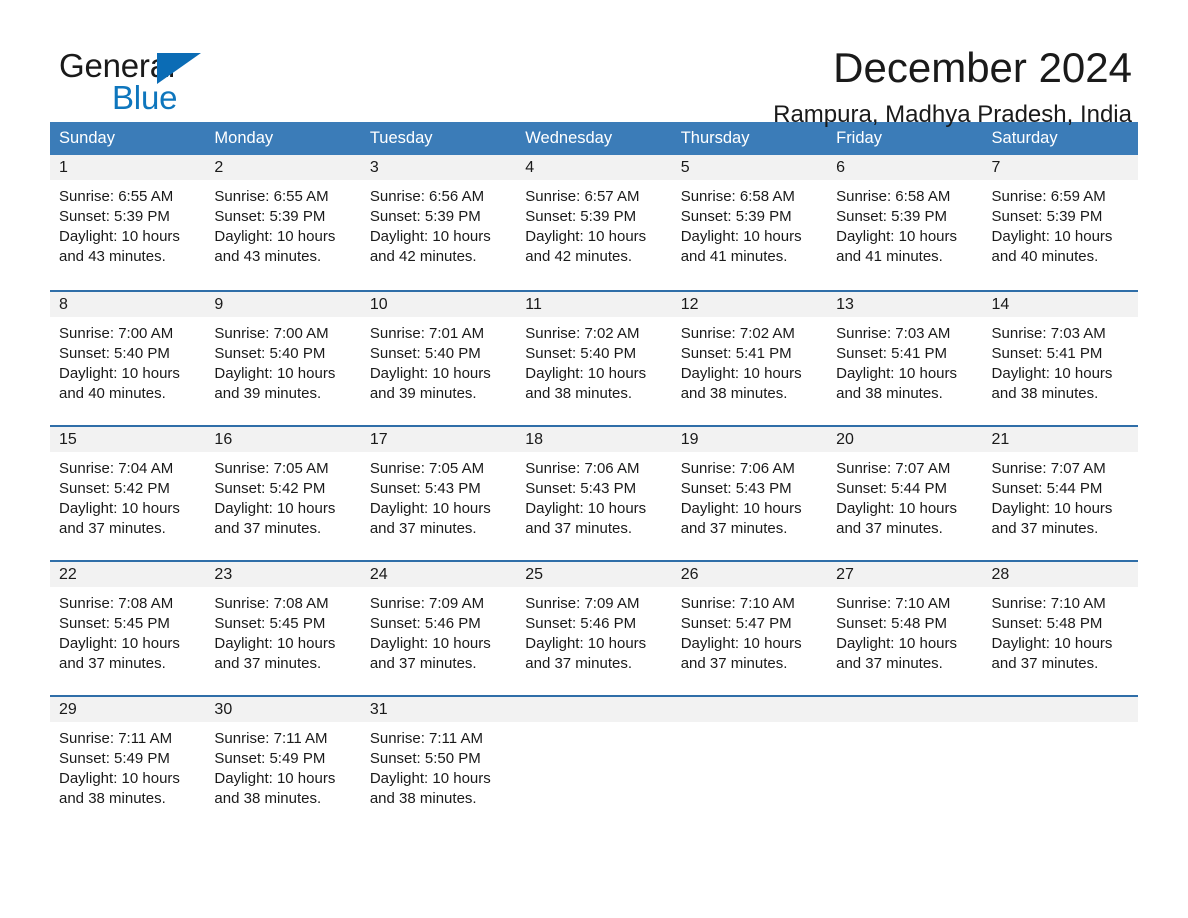  I want to click on day-number-band: 20, so click(905, 439).